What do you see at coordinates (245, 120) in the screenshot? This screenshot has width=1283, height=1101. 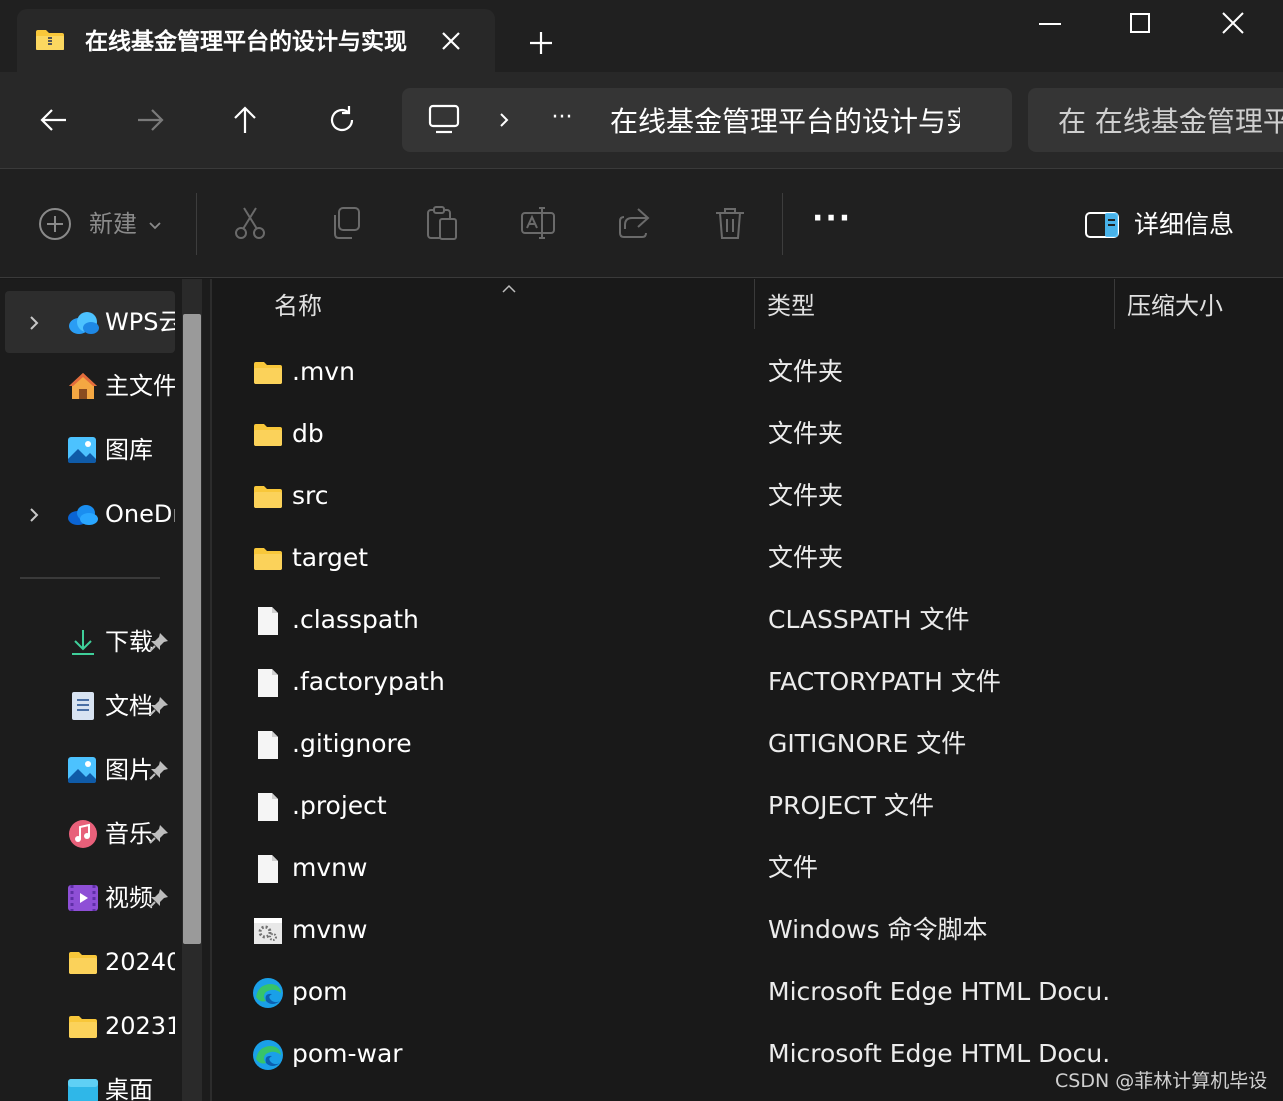 I see `up-arrow-icon` at bounding box center [245, 120].